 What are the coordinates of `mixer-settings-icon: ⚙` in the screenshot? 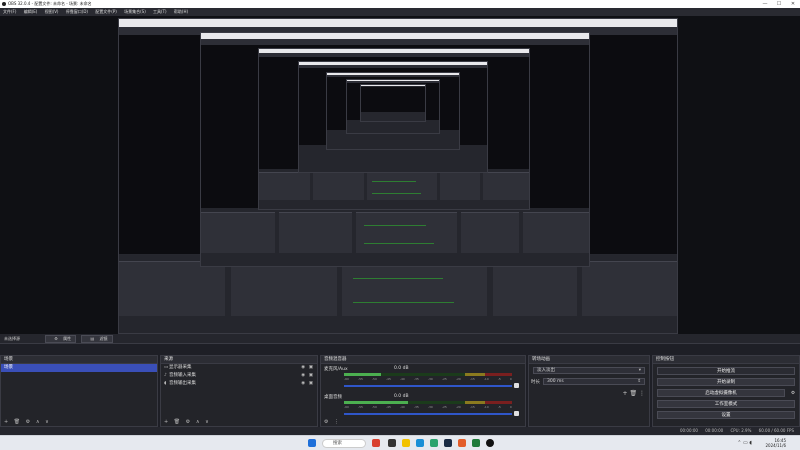 It's located at (326, 422).